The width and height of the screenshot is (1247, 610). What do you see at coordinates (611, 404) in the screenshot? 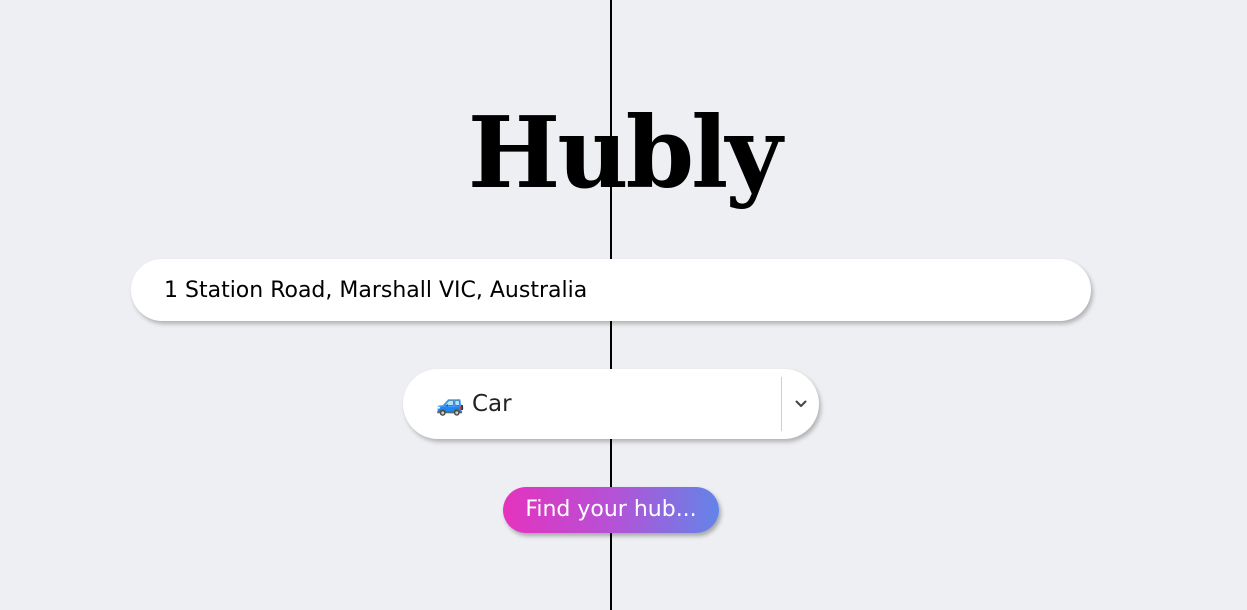
I see `transport-mode-select: 🚙 Car` at bounding box center [611, 404].